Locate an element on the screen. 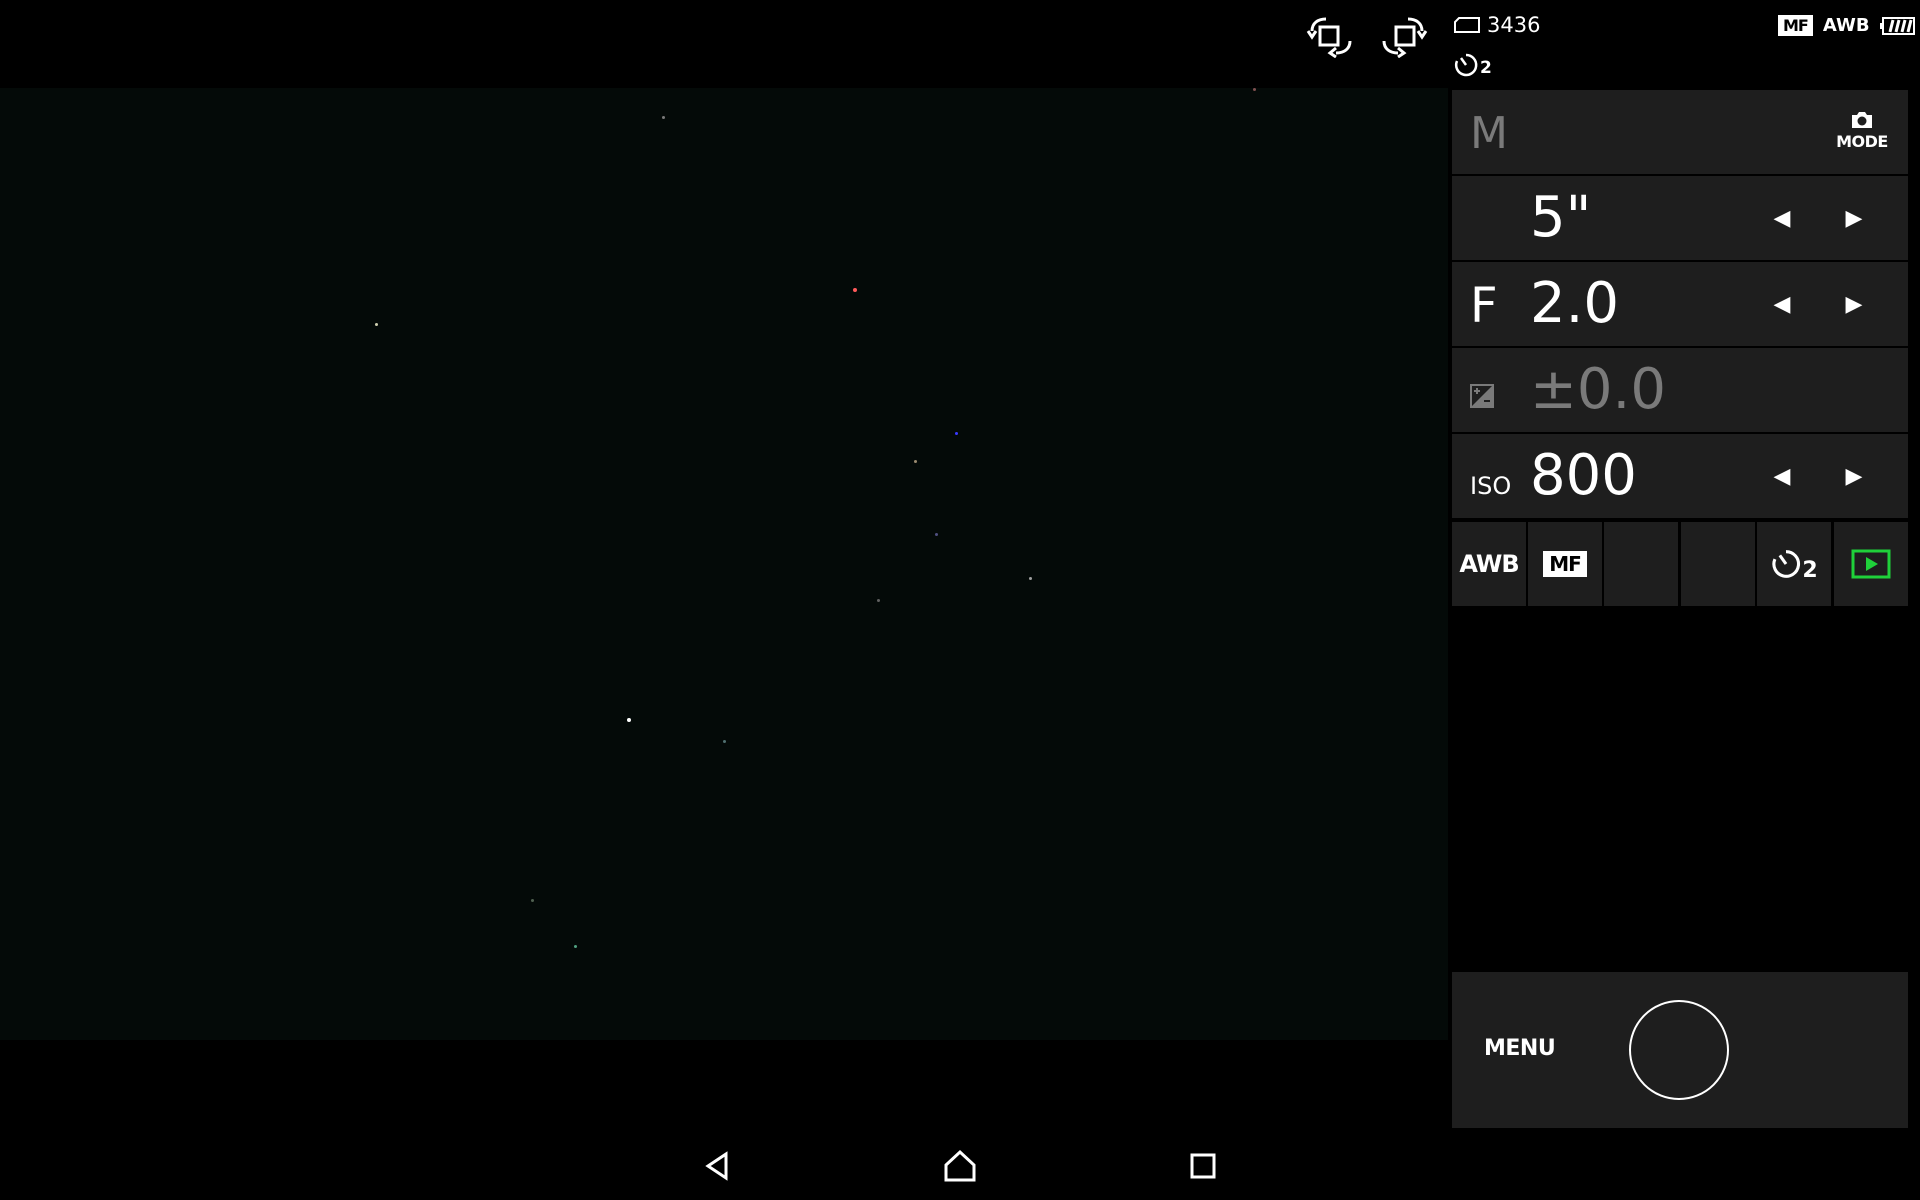 The image size is (1920, 1200). focus-mode-badge: MF is located at coordinates (1795, 25).